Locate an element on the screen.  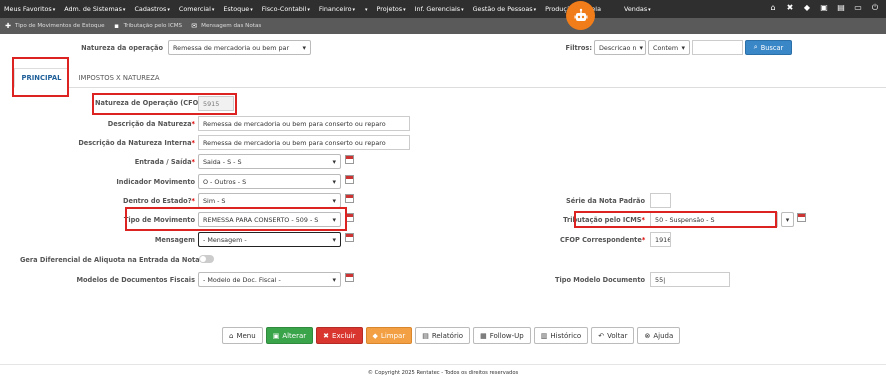
menu-gestao-pessoas: Gestão de Pessoas▾ is located at coordinates (504, 9).